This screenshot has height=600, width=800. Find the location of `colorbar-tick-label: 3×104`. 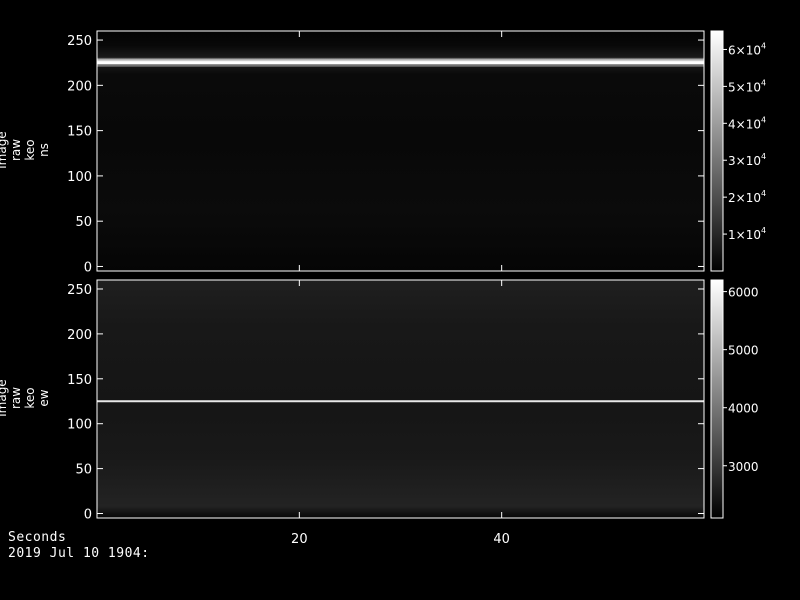

colorbar-tick-label: 3×104 is located at coordinates (747, 160).